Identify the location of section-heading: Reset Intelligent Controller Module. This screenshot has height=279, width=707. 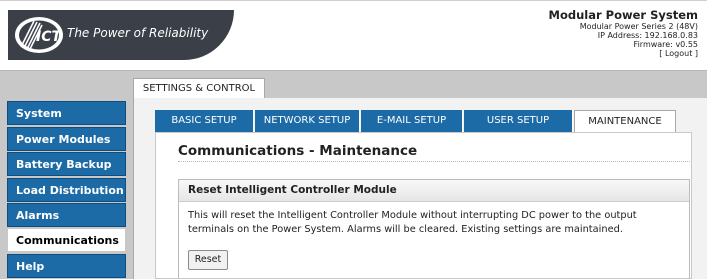
(434, 191).